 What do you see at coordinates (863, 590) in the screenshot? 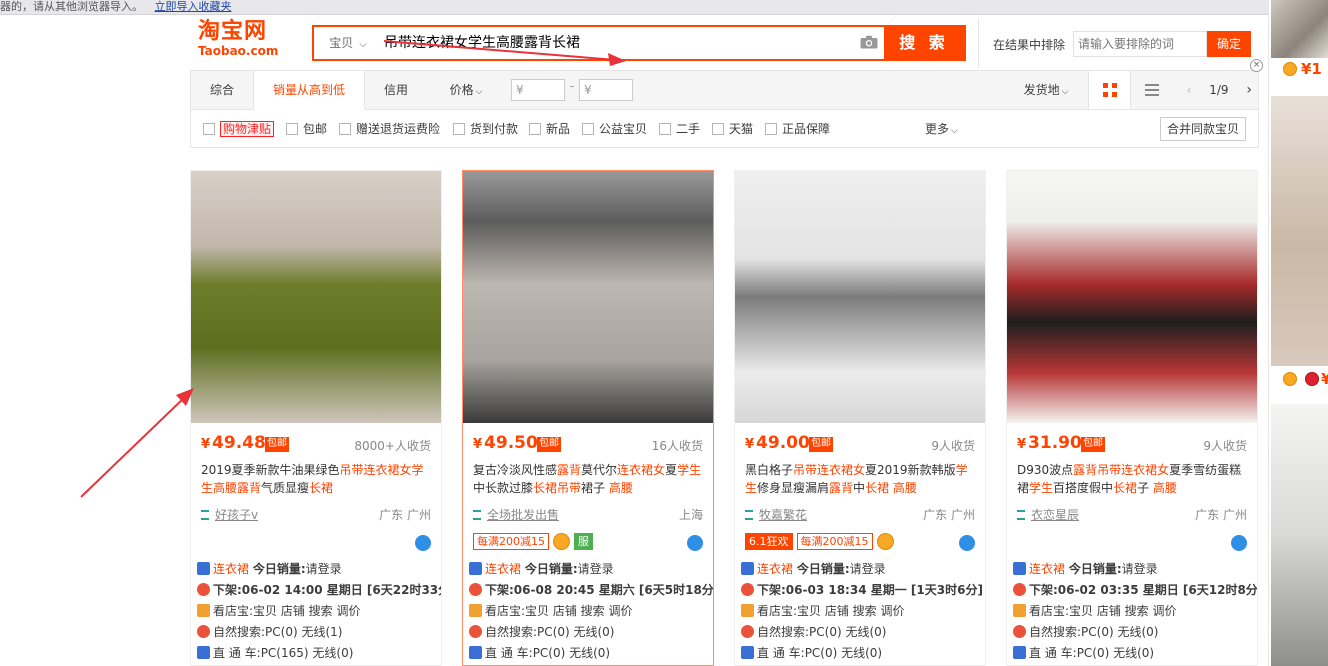
I see `offline-row: 下架:06-03 18:34 星期一 [1天3时6分]` at bounding box center [863, 590].